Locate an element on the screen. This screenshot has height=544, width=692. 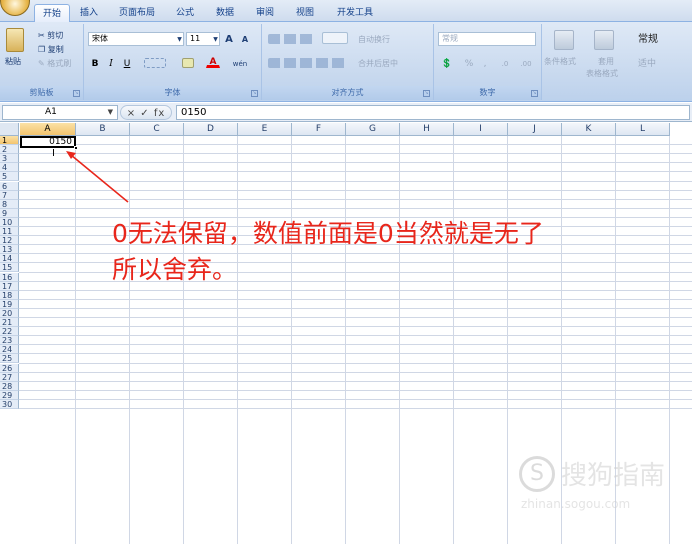
arrow-line is located at coordinates (99, 178).